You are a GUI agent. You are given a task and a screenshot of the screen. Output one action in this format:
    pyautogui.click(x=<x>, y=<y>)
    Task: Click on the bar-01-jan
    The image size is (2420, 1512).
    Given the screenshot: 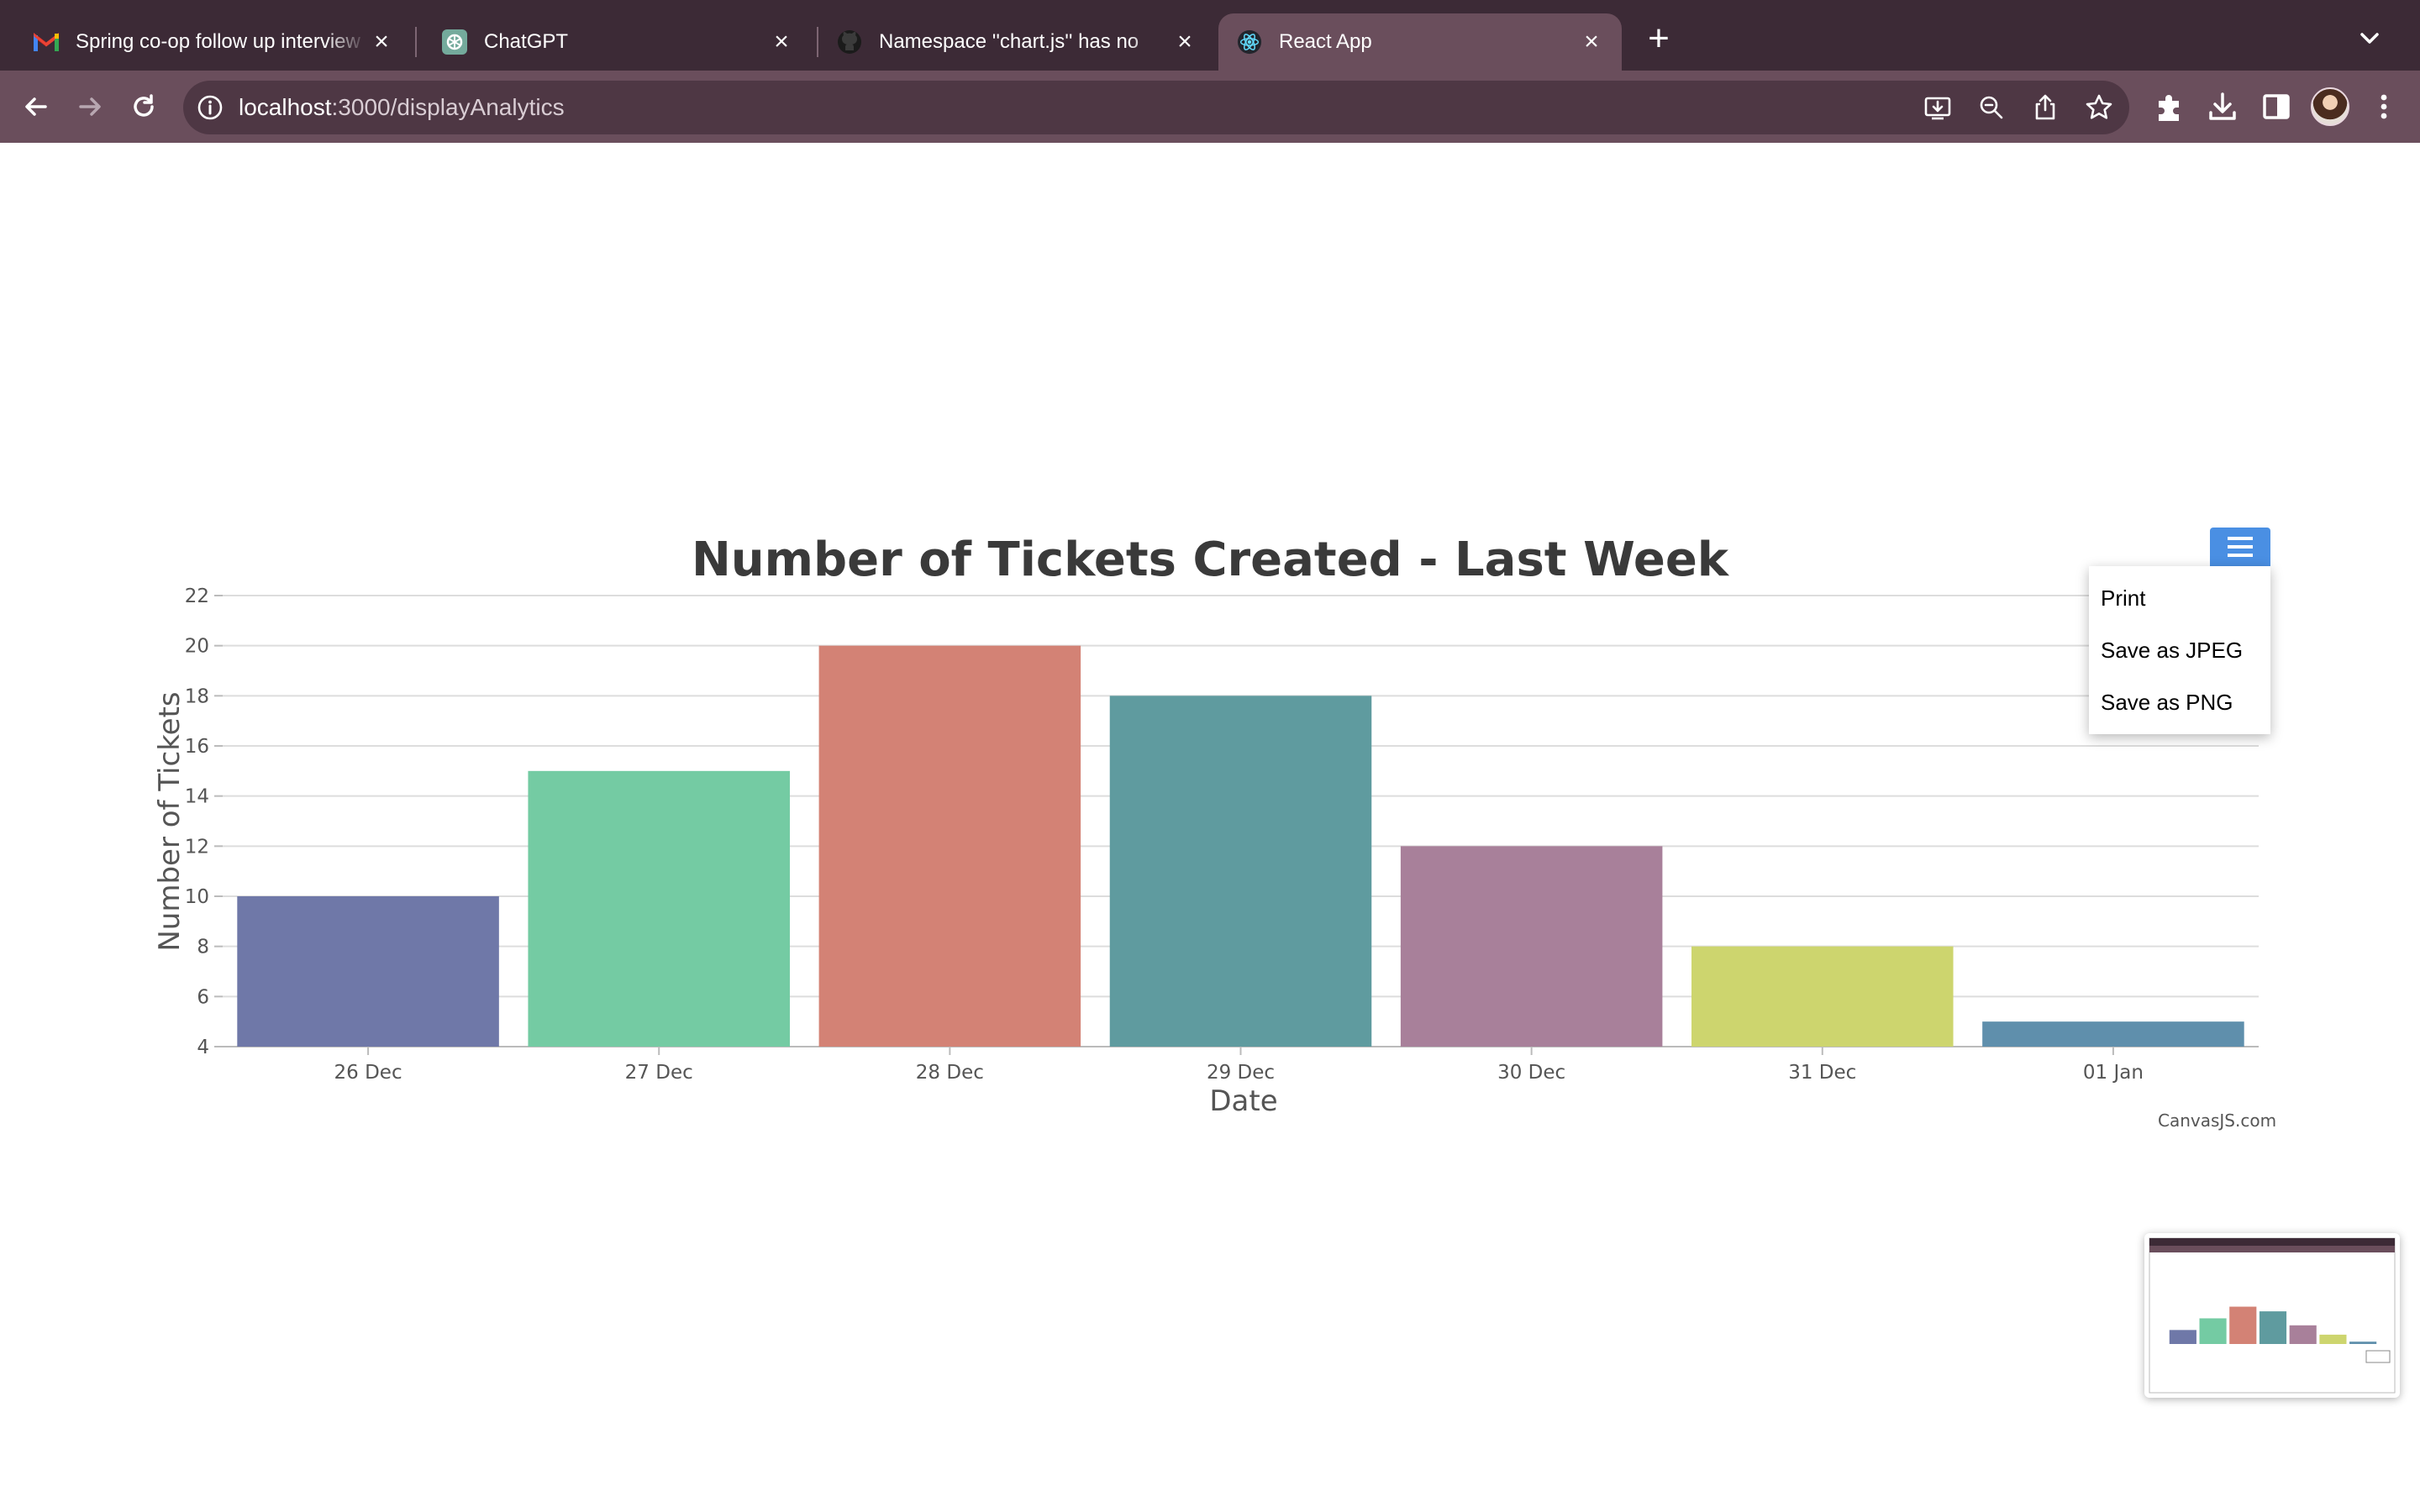 What is the action you would take?
    pyautogui.click(x=2113, y=1034)
    